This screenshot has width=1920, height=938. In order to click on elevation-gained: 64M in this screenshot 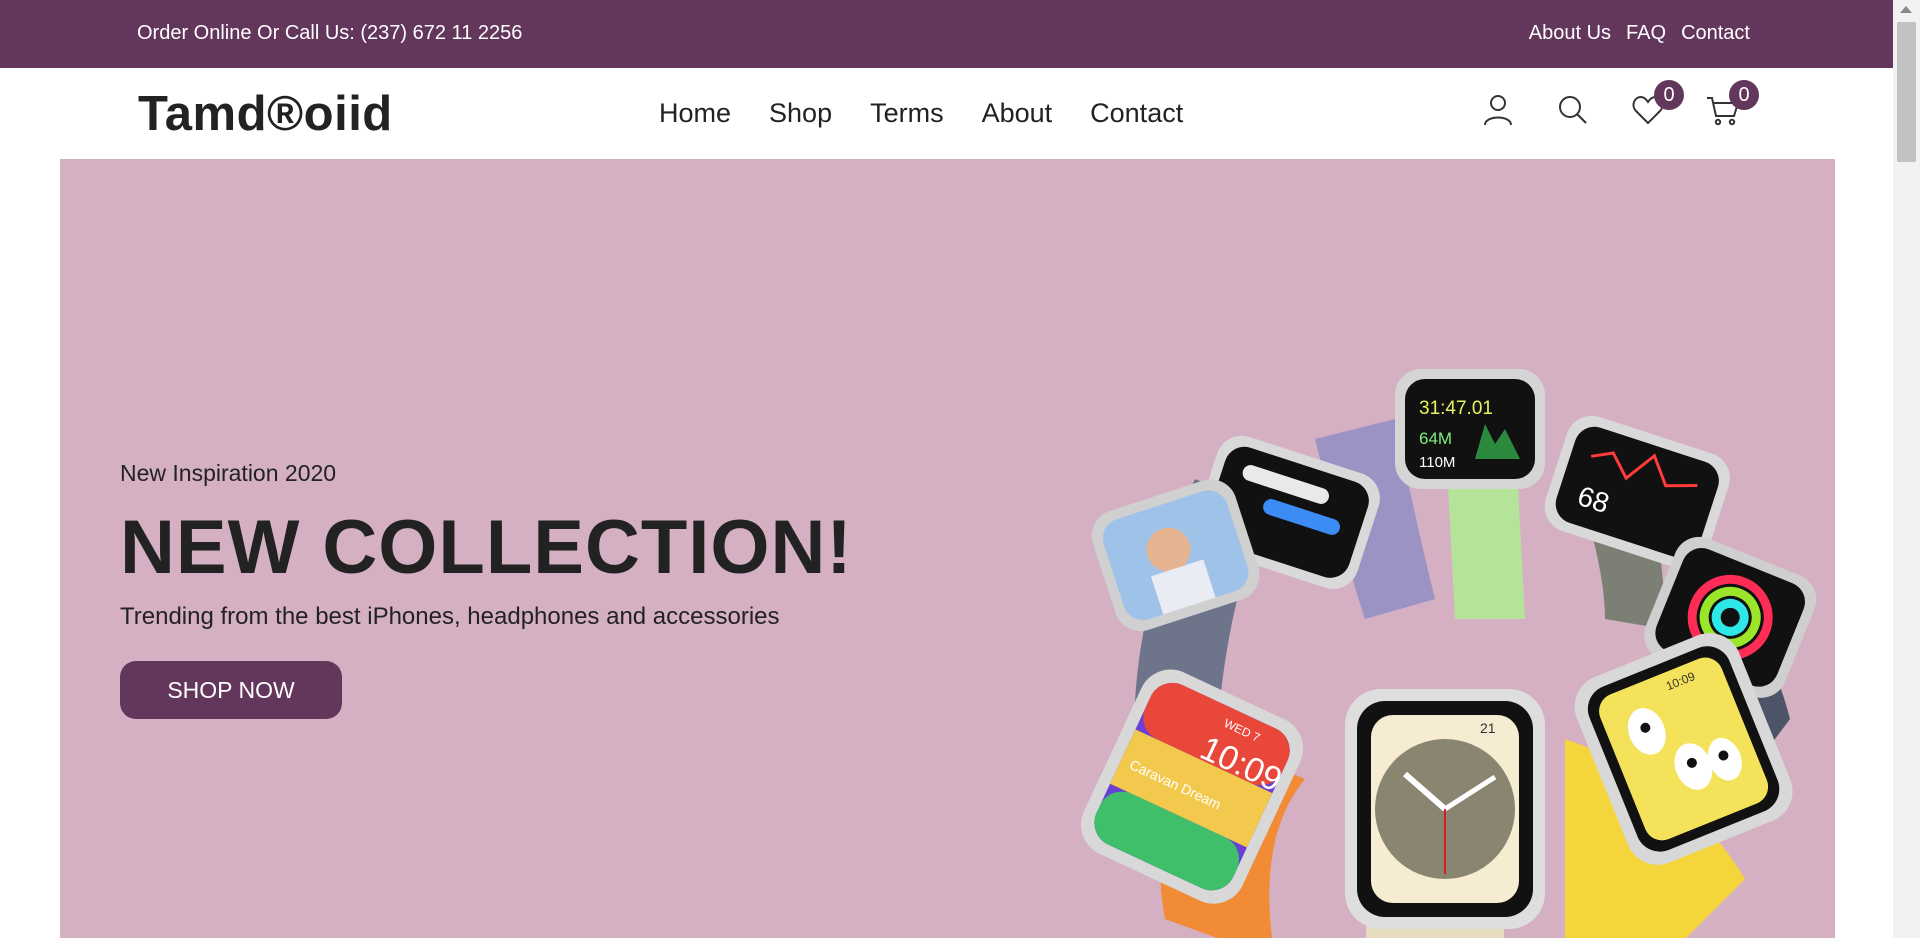, I will do `click(1435, 438)`.